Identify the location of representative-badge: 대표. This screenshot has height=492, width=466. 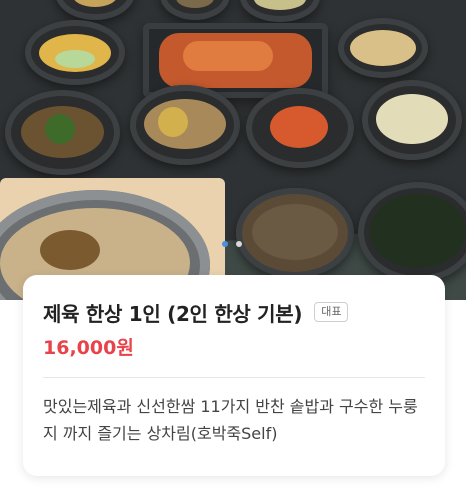
(331, 312).